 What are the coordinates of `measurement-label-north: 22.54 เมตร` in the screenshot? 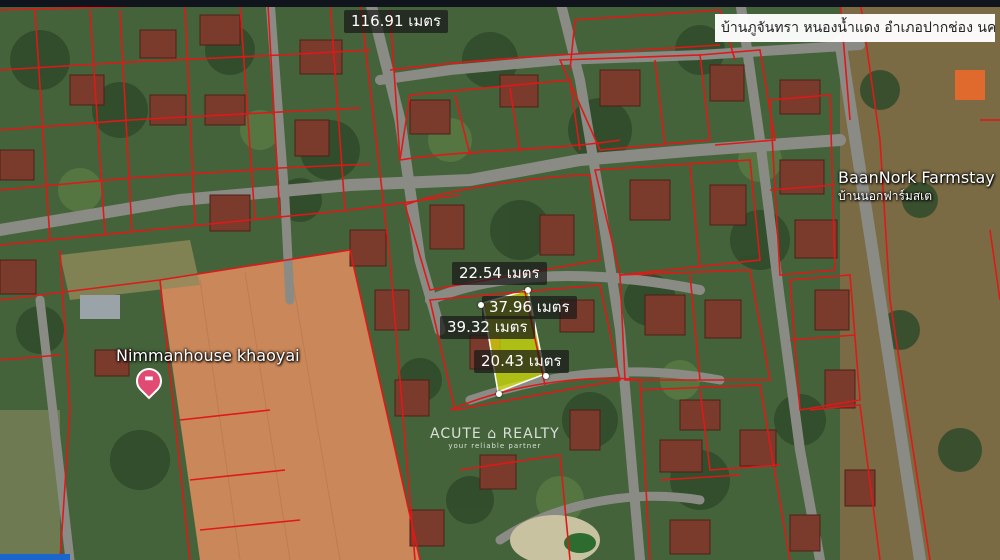 It's located at (499, 273).